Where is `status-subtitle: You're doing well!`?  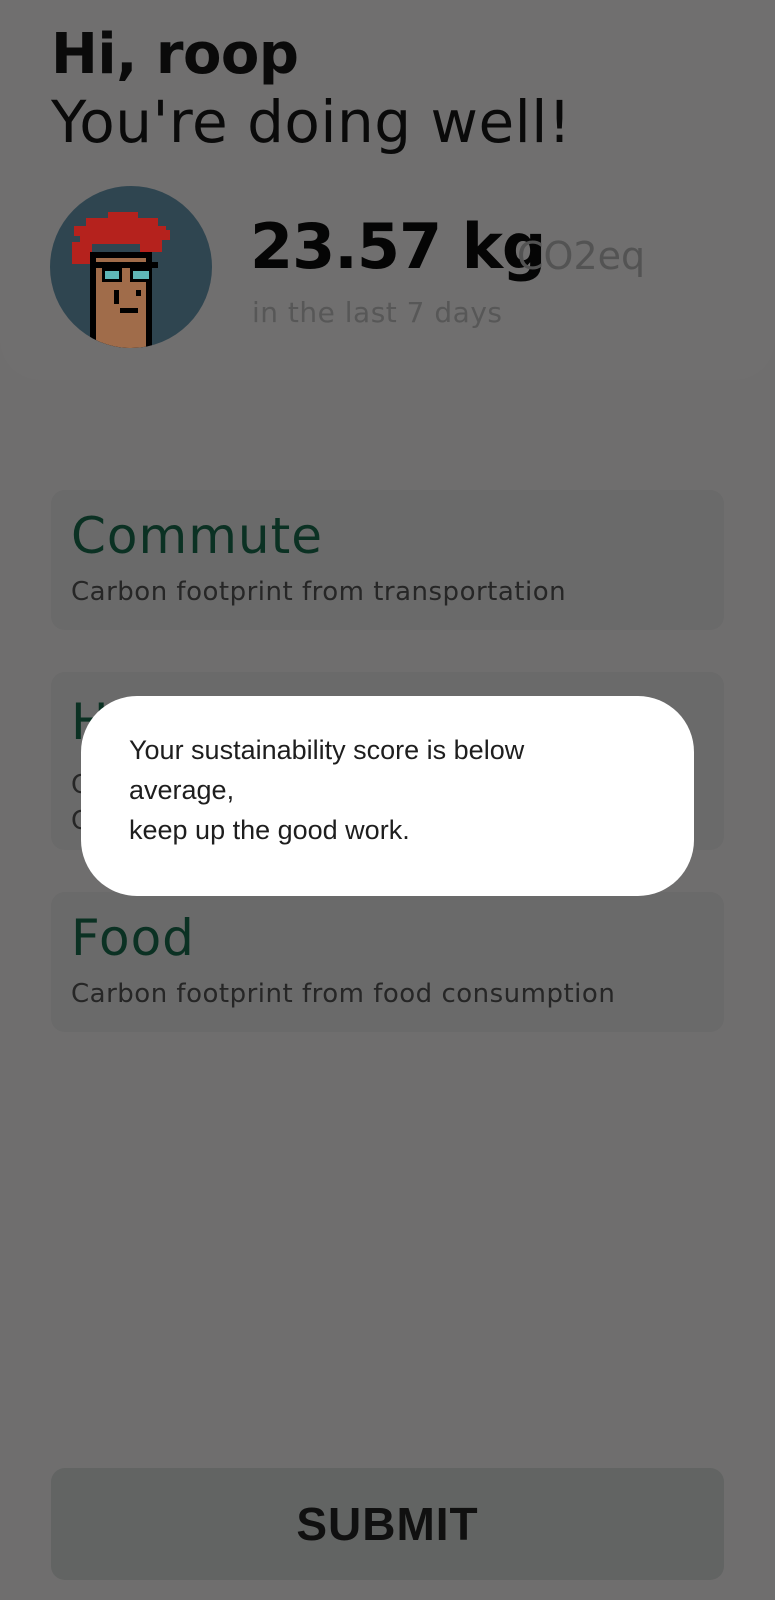 status-subtitle: You're doing well! is located at coordinates (311, 122).